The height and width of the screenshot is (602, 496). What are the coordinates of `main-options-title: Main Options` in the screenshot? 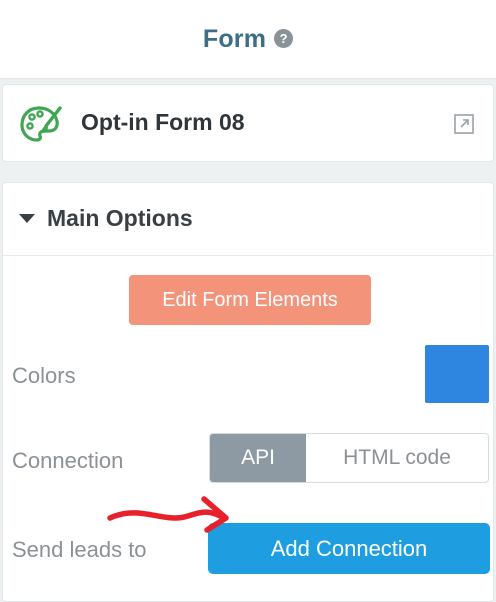 It's located at (120, 218).